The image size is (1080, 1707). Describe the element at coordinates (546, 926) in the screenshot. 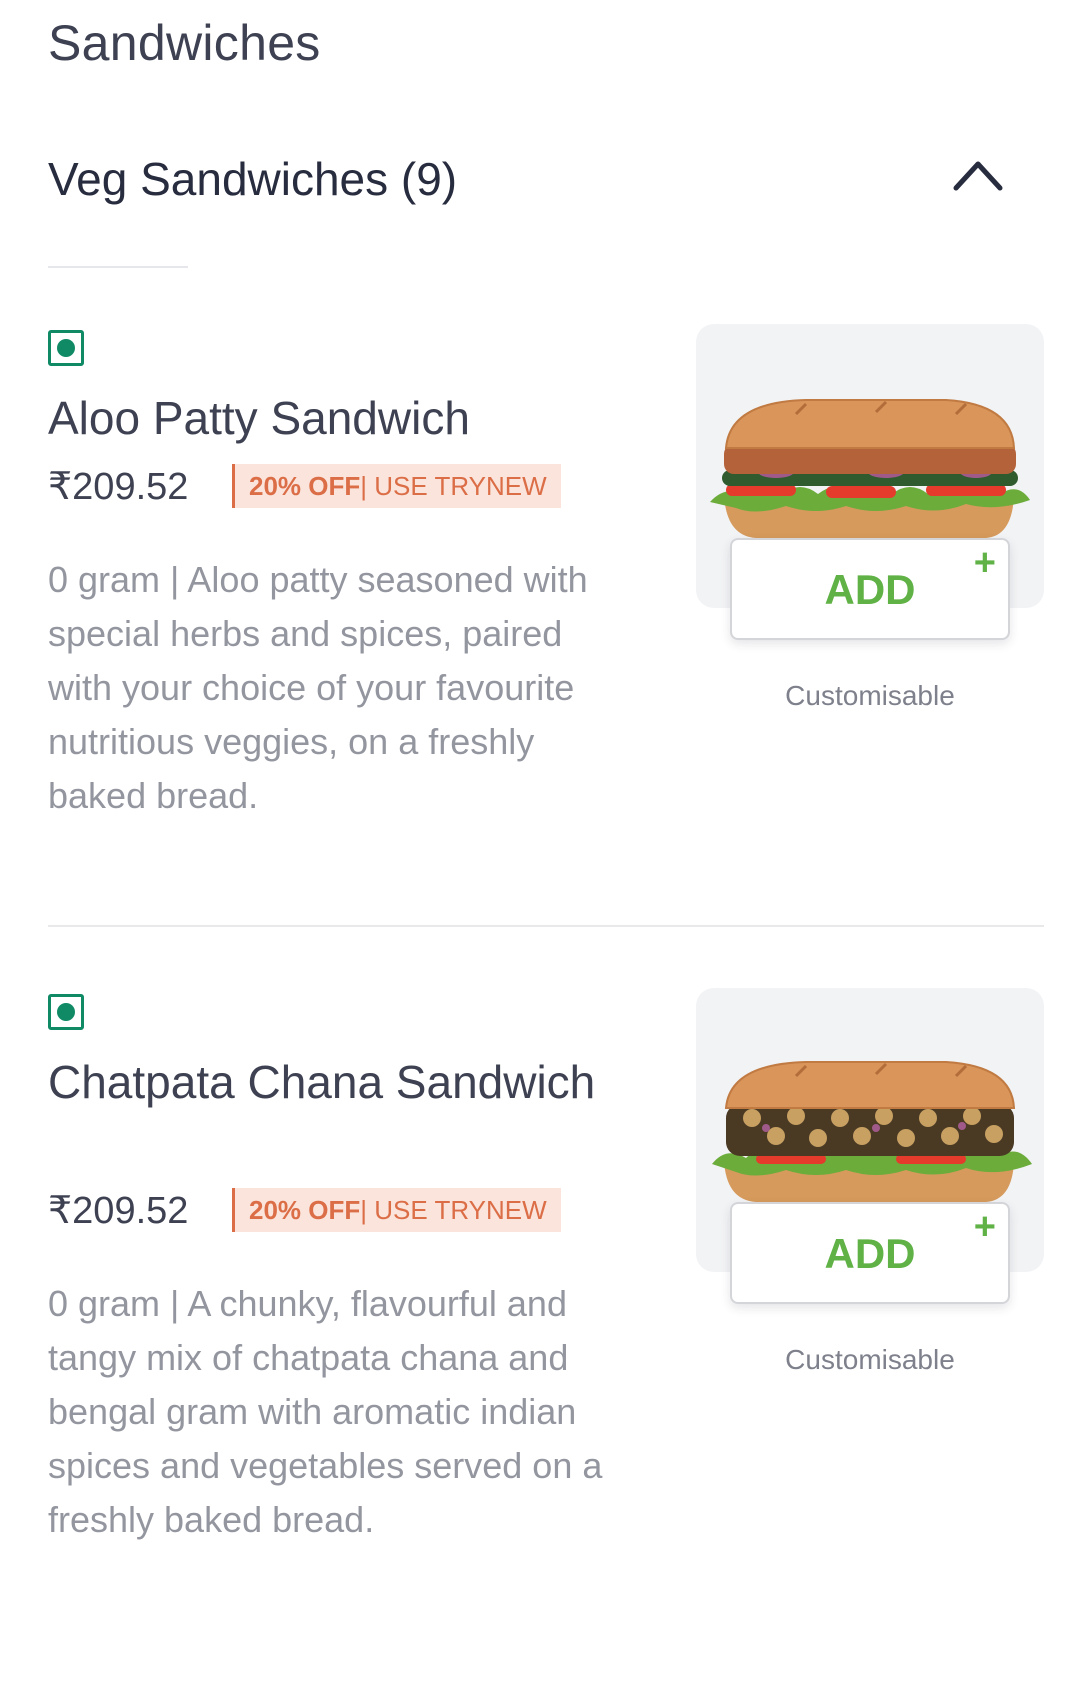

I see `item-divider` at that location.